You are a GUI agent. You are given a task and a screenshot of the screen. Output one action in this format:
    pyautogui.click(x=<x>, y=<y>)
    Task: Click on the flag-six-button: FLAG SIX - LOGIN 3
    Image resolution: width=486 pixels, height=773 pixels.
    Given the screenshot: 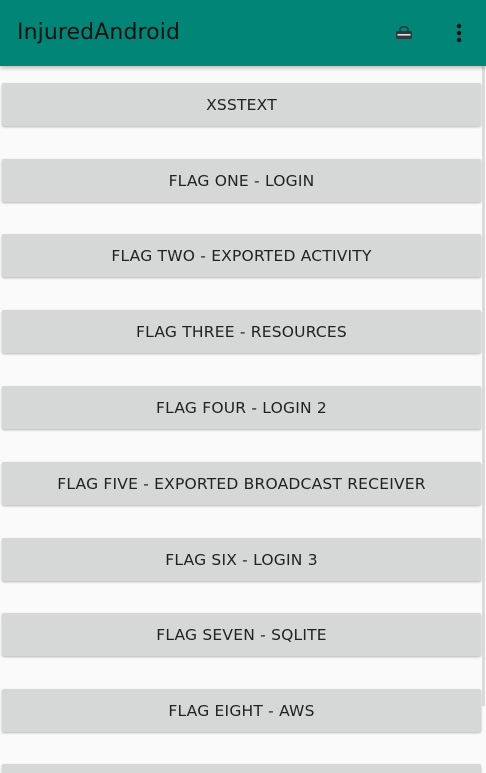 What is the action you would take?
    pyautogui.click(x=241, y=559)
    